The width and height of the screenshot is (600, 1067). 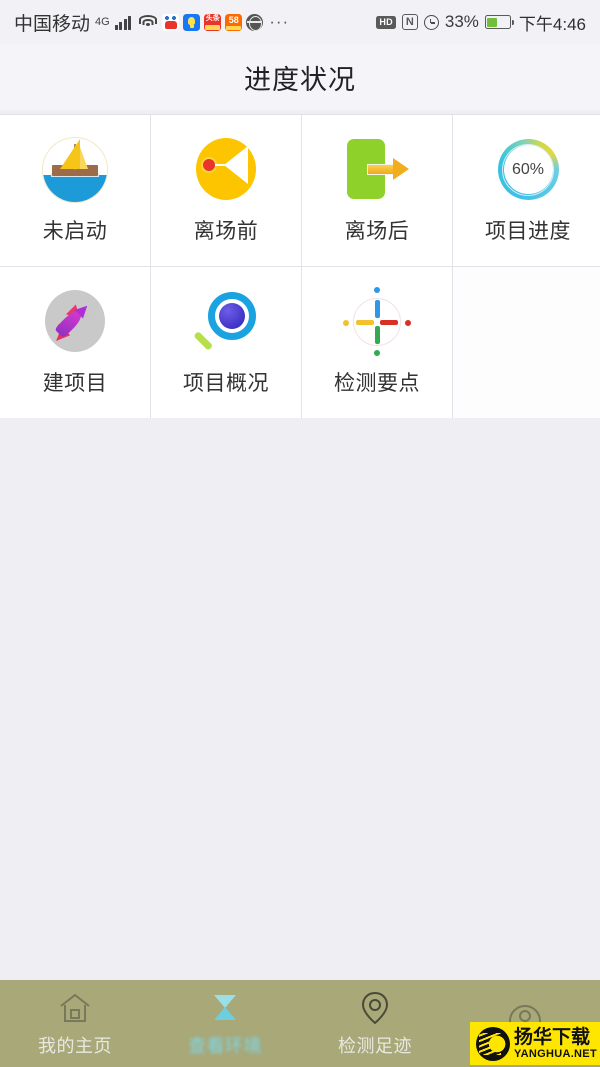 What do you see at coordinates (75, 322) in the screenshot?
I see `rocket-icon` at bounding box center [75, 322].